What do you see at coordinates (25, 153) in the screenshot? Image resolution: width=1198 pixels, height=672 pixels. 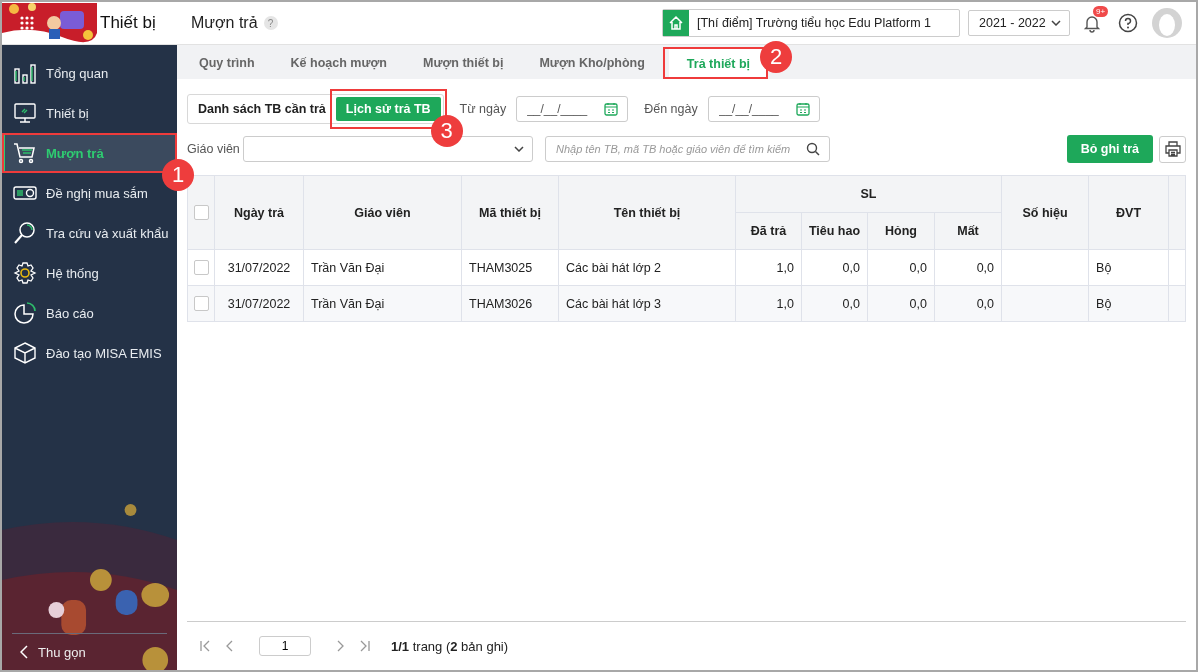 I see `cart-icon` at bounding box center [25, 153].